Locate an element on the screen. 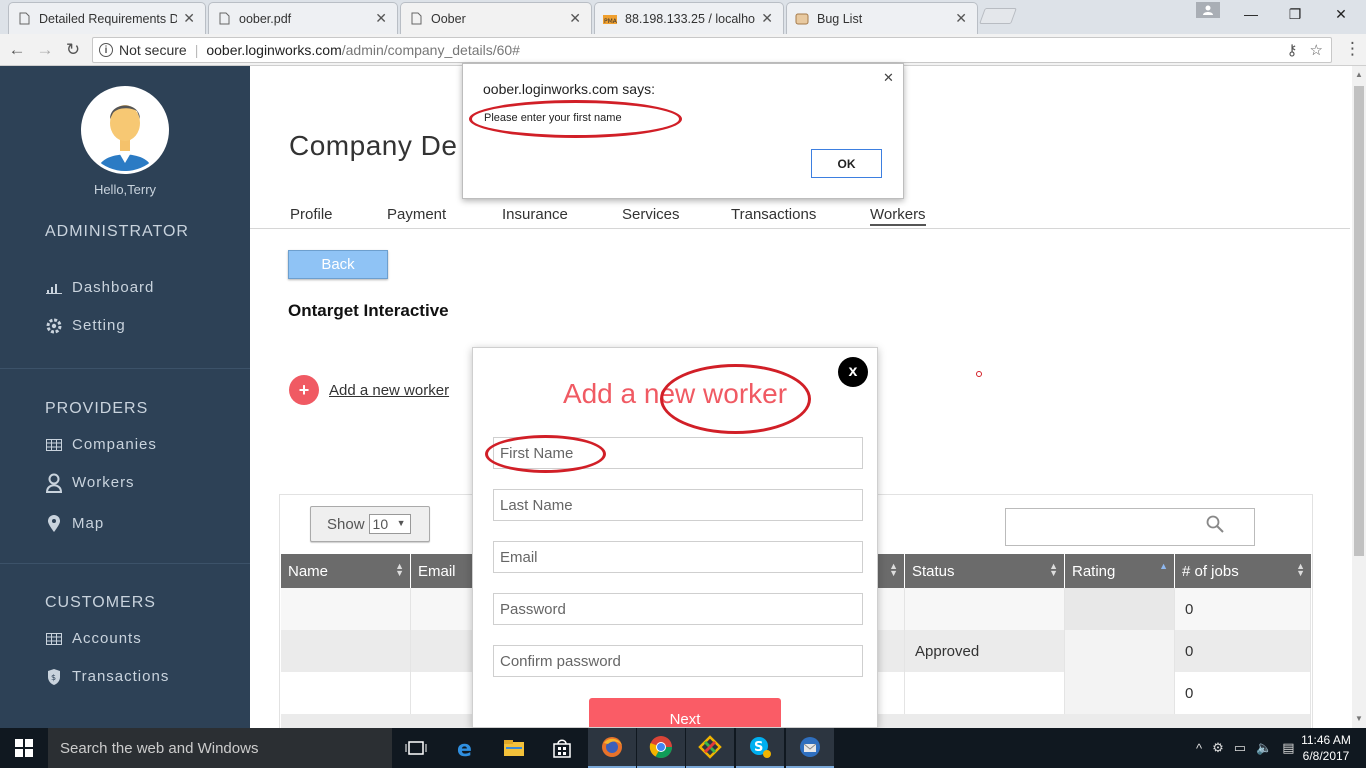 The width and height of the screenshot is (1366, 768). file-explorer-icon is located at coordinates (514, 748).